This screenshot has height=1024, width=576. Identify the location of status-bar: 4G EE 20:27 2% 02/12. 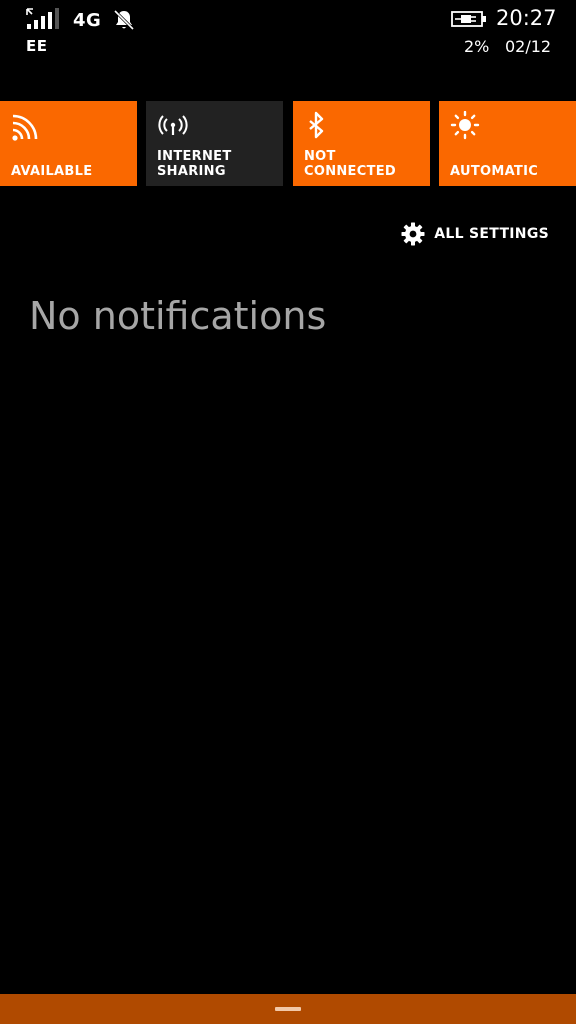
(288, 35).